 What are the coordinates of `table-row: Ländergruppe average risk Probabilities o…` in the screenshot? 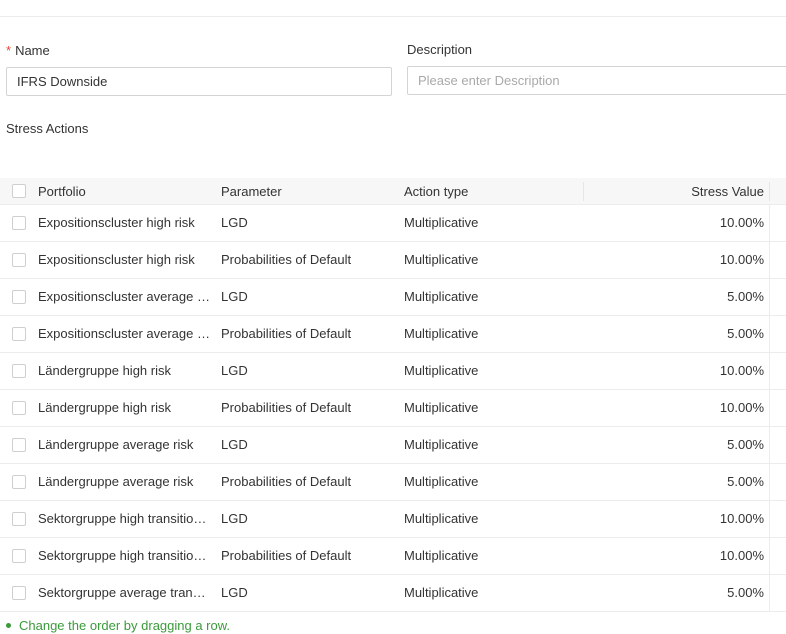 It's located at (393, 482).